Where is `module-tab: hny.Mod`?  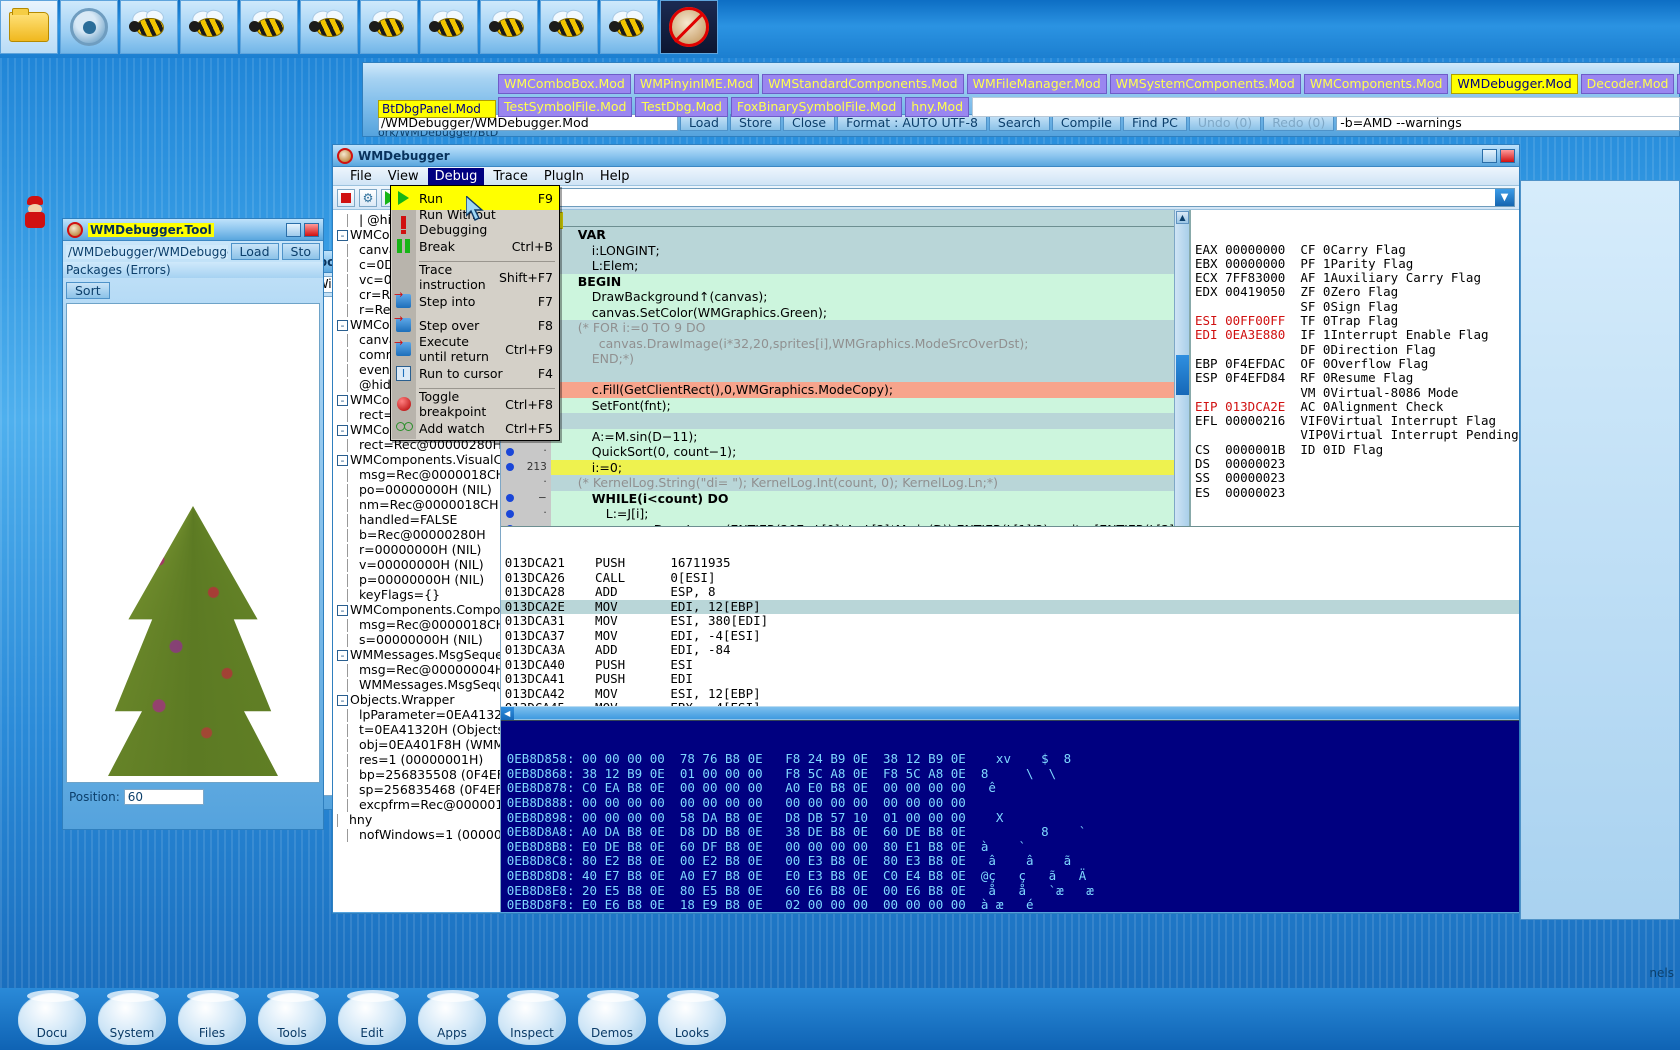
module-tab: hny.Mod is located at coordinates (937, 107).